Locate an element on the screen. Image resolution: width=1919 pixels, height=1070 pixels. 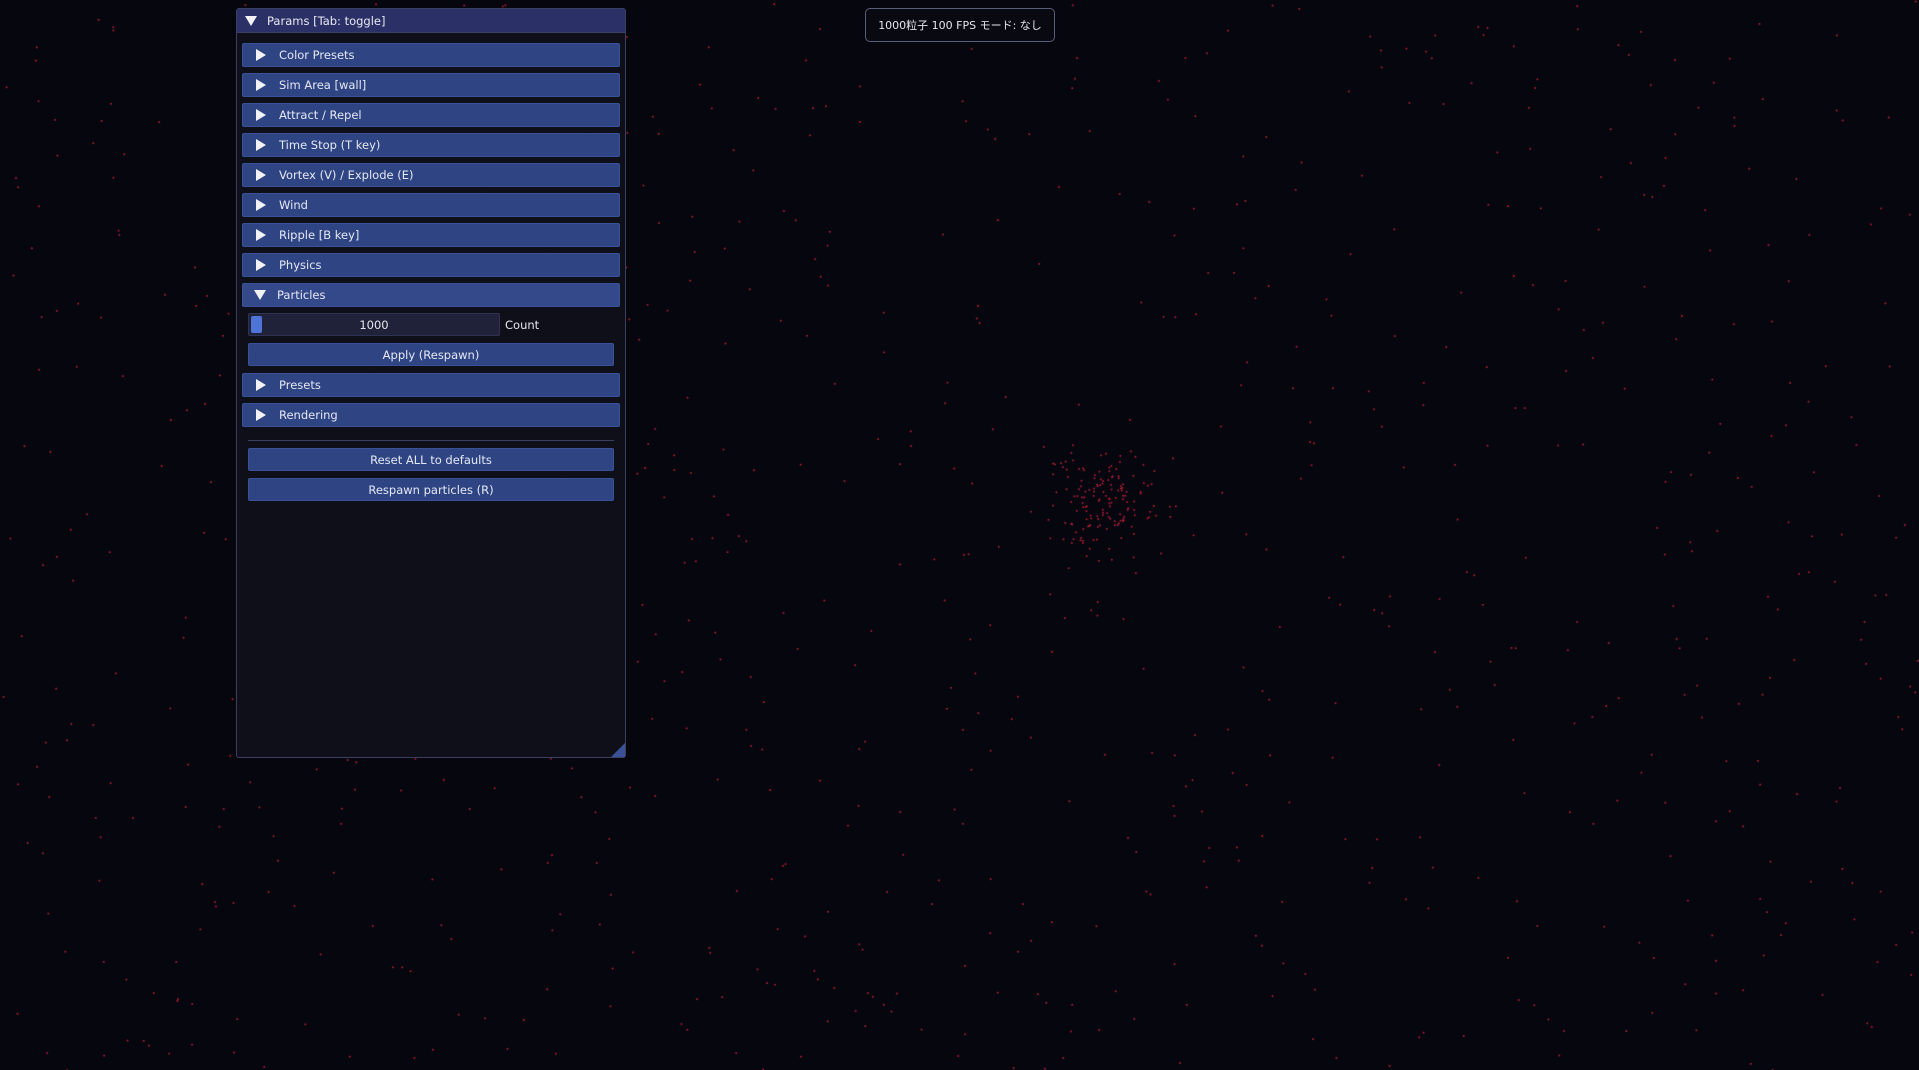
section-label: Rendering is located at coordinates (308, 415).